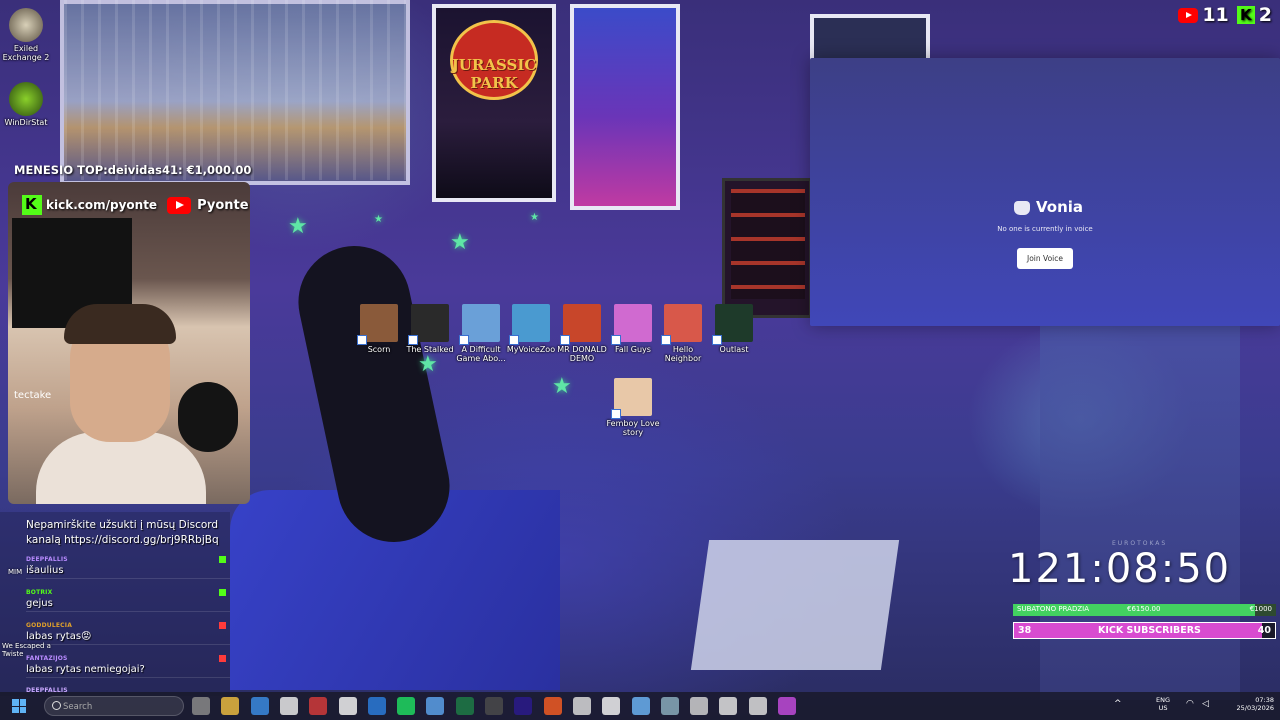  I want to click on chat-text: labas rytas nemiegojai?, so click(85, 669).